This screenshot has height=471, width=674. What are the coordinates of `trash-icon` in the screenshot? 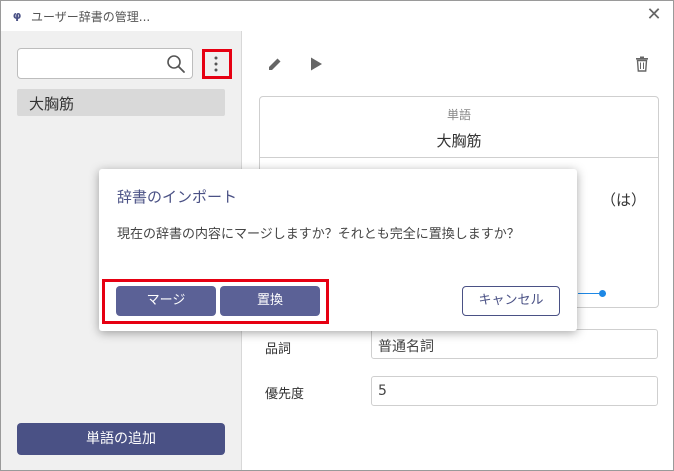 It's located at (642, 64).